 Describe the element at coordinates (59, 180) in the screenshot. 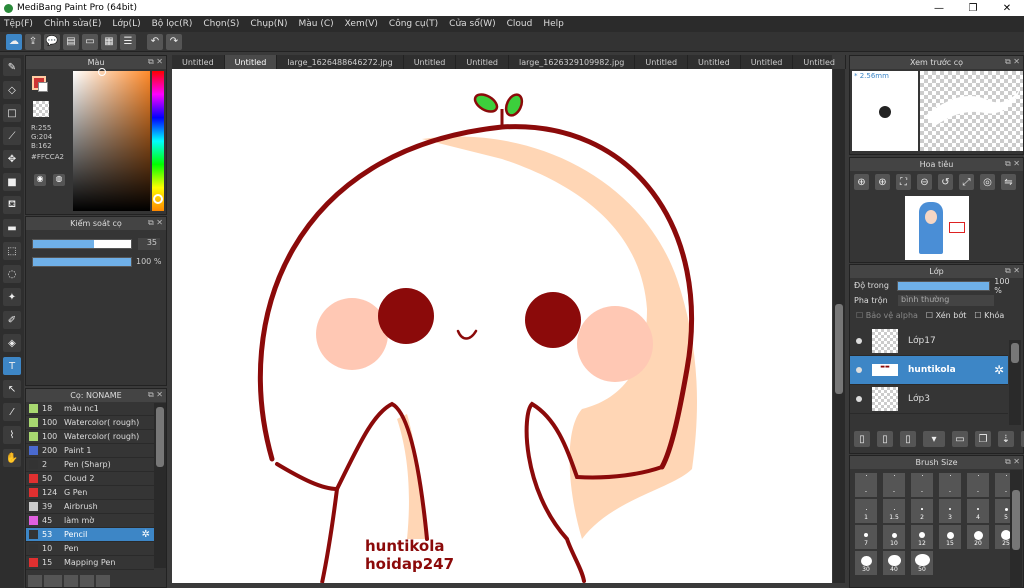

I see `color-history-icon: ◍` at that location.